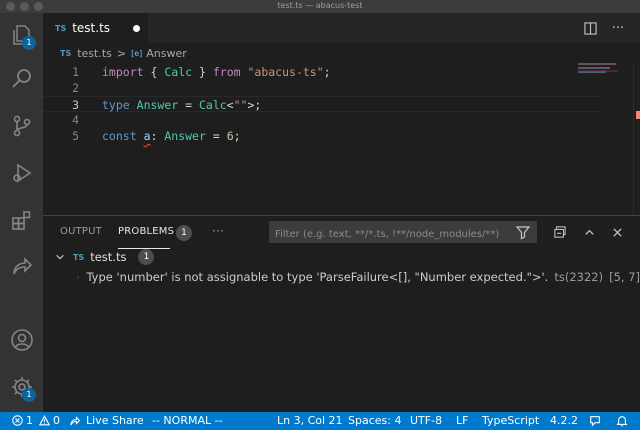  What do you see at coordinates (157, 72) in the screenshot?
I see `code-token: {` at bounding box center [157, 72].